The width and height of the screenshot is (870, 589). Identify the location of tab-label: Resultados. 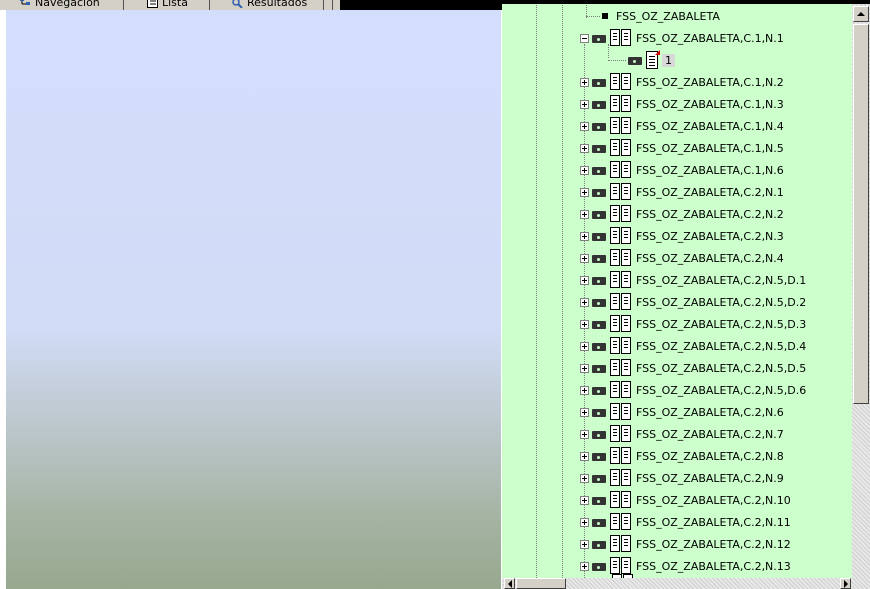
(277, 4).